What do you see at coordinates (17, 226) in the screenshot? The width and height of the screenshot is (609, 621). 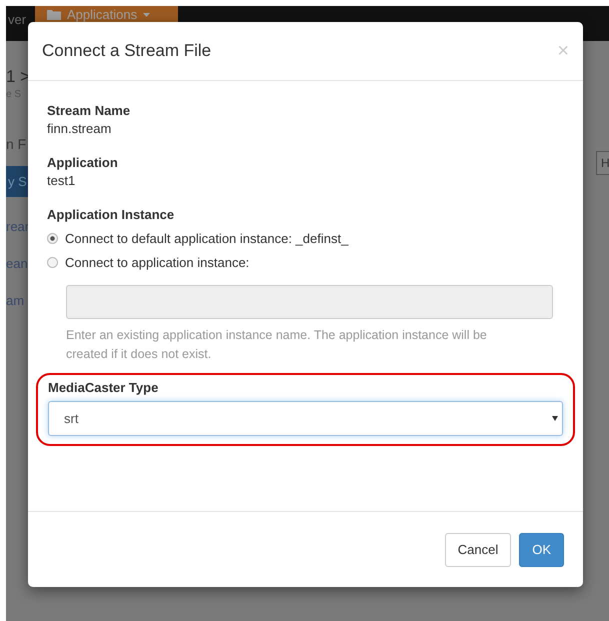 I see `table-cell: rear` at bounding box center [17, 226].